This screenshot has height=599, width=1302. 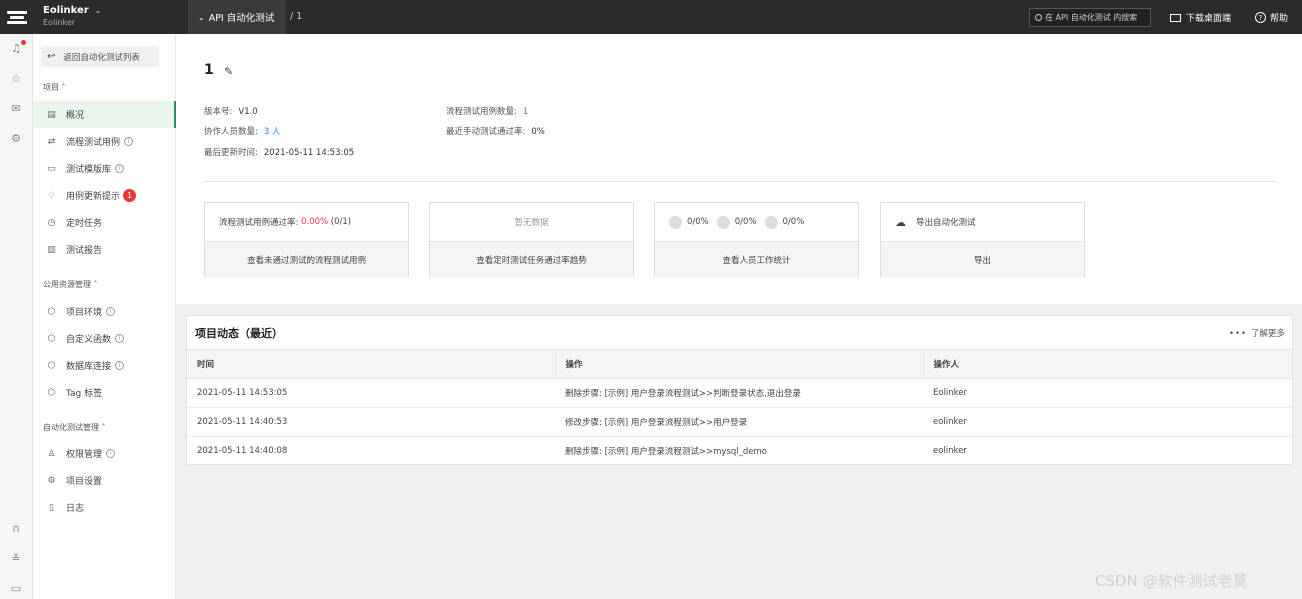 I want to click on sidebar-item-flow-cases: ⇄ 流程测试用例 i, so click(x=104, y=141).